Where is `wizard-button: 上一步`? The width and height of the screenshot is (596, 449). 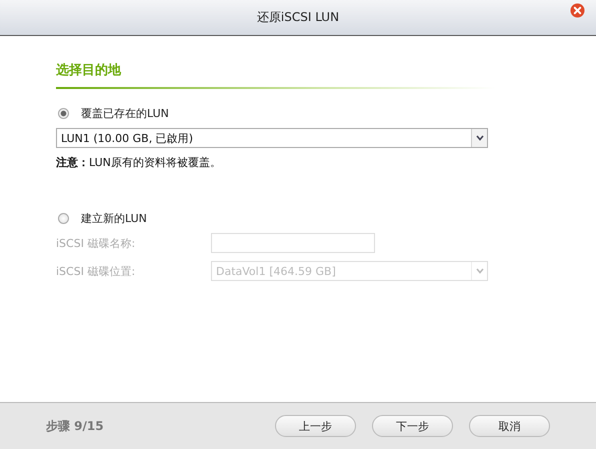
wizard-button: 上一步 is located at coordinates (315, 426).